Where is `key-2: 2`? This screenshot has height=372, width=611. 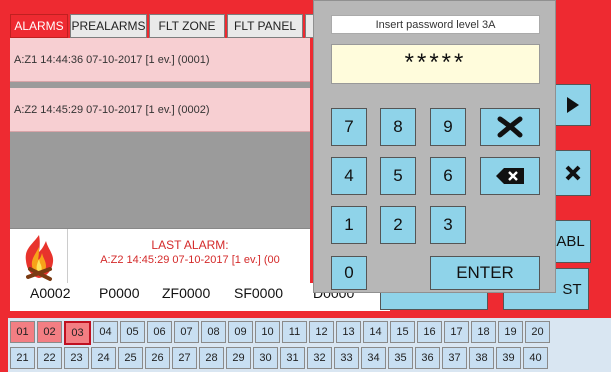
key-2: 2 is located at coordinates (398, 225).